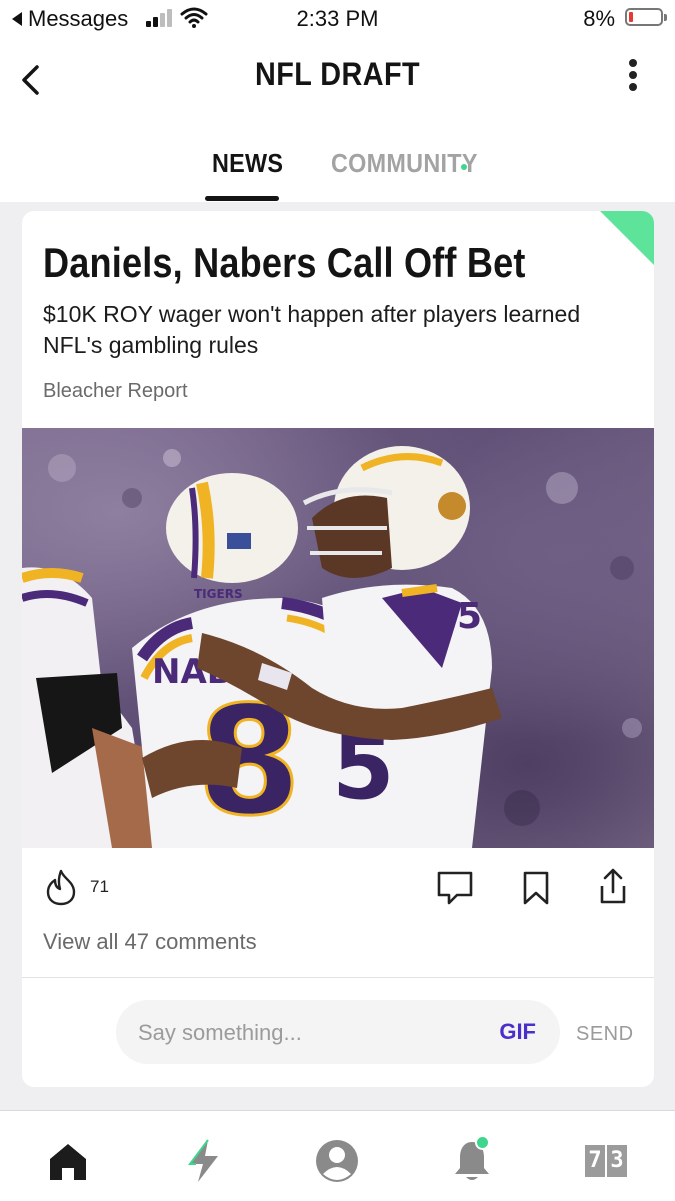 The height and width of the screenshot is (1201, 675). I want to click on send-button: SEND, so click(605, 1034).